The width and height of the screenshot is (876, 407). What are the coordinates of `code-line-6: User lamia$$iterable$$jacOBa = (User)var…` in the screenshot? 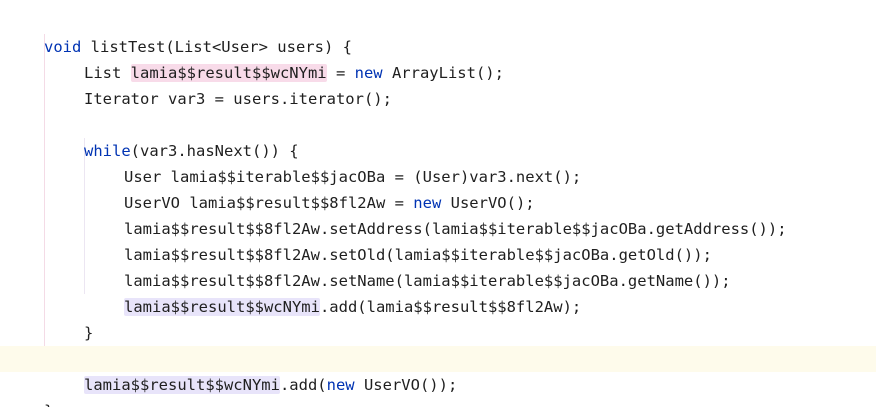 It's located at (438, 162).